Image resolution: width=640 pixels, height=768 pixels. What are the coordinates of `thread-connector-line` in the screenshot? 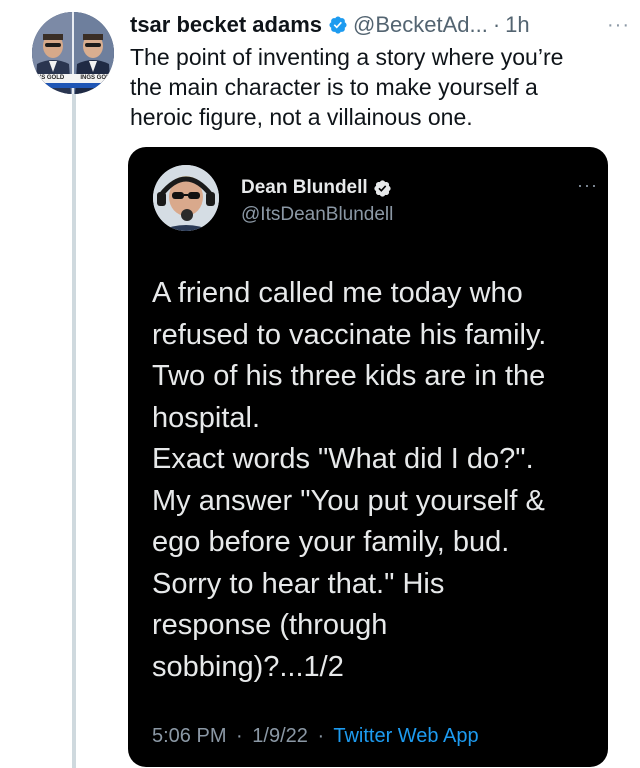 It's located at (74, 428).